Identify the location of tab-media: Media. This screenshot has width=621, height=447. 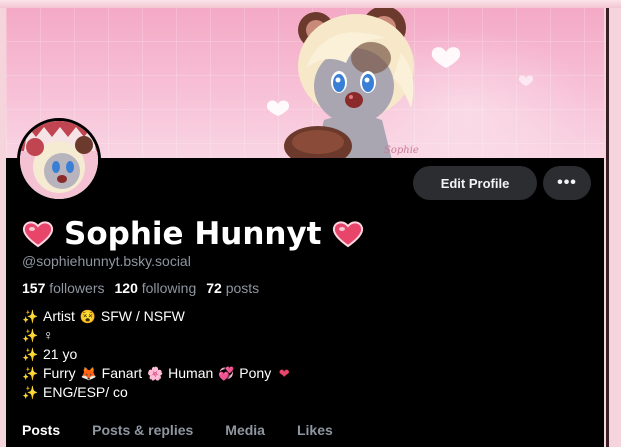
(245, 430).